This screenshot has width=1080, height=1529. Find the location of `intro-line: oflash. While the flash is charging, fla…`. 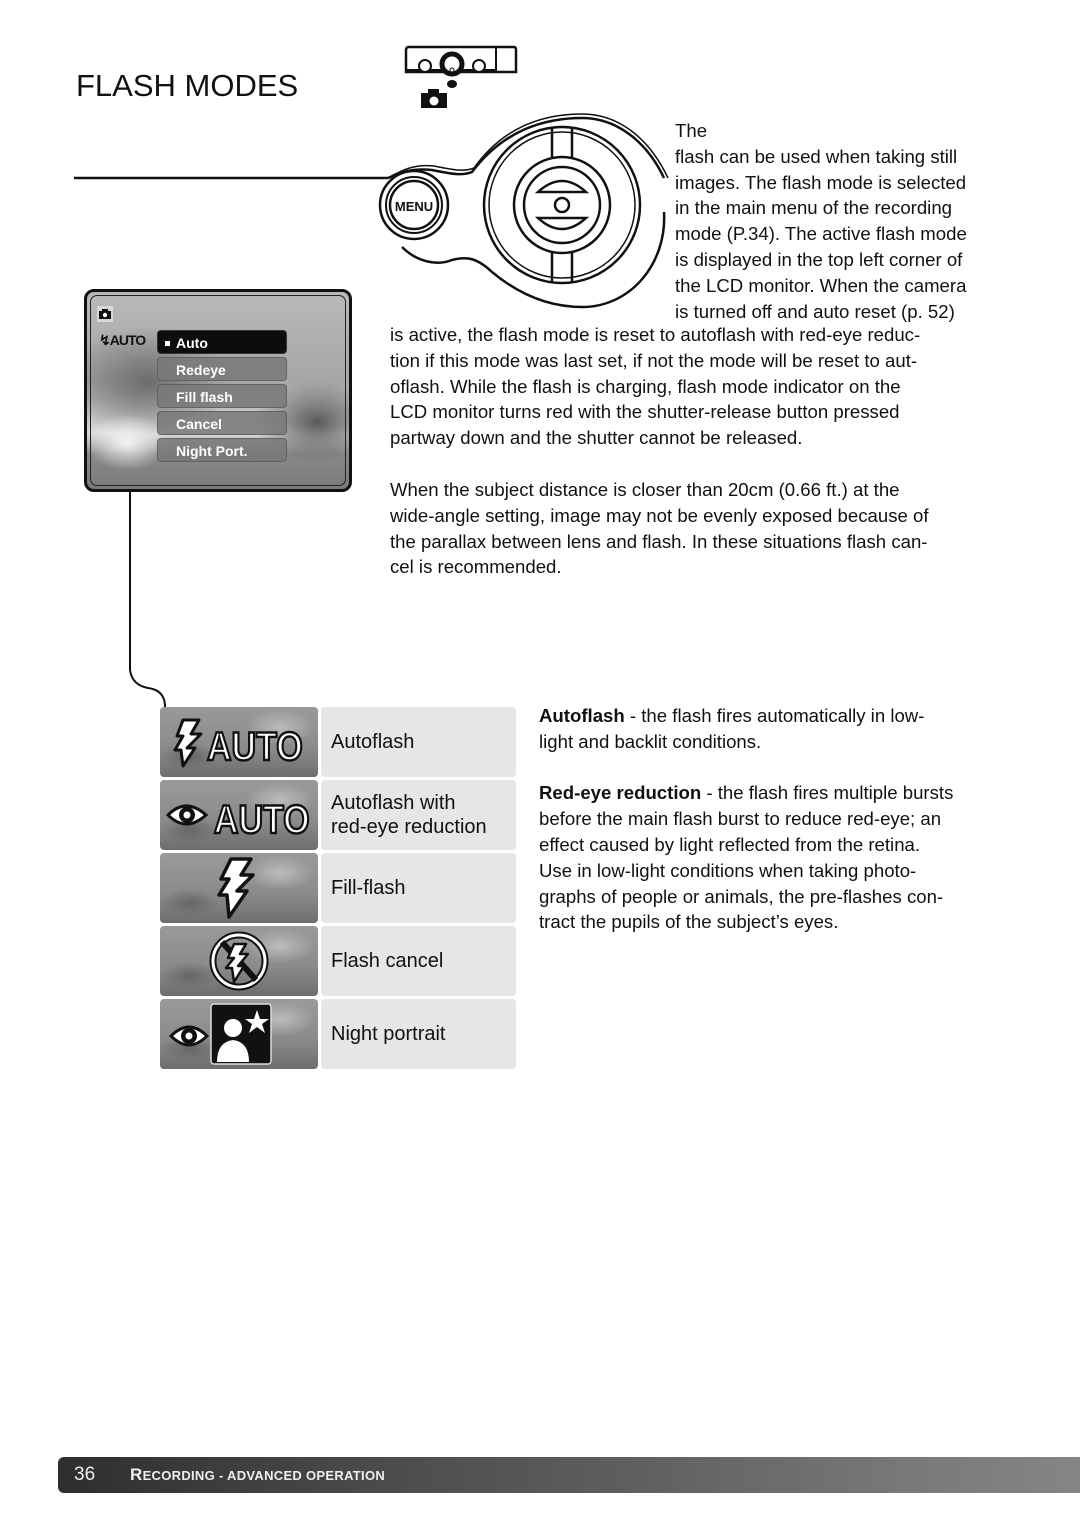

intro-line: oflash. While the flash is charging, fla… is located at coordinates (645, 386).